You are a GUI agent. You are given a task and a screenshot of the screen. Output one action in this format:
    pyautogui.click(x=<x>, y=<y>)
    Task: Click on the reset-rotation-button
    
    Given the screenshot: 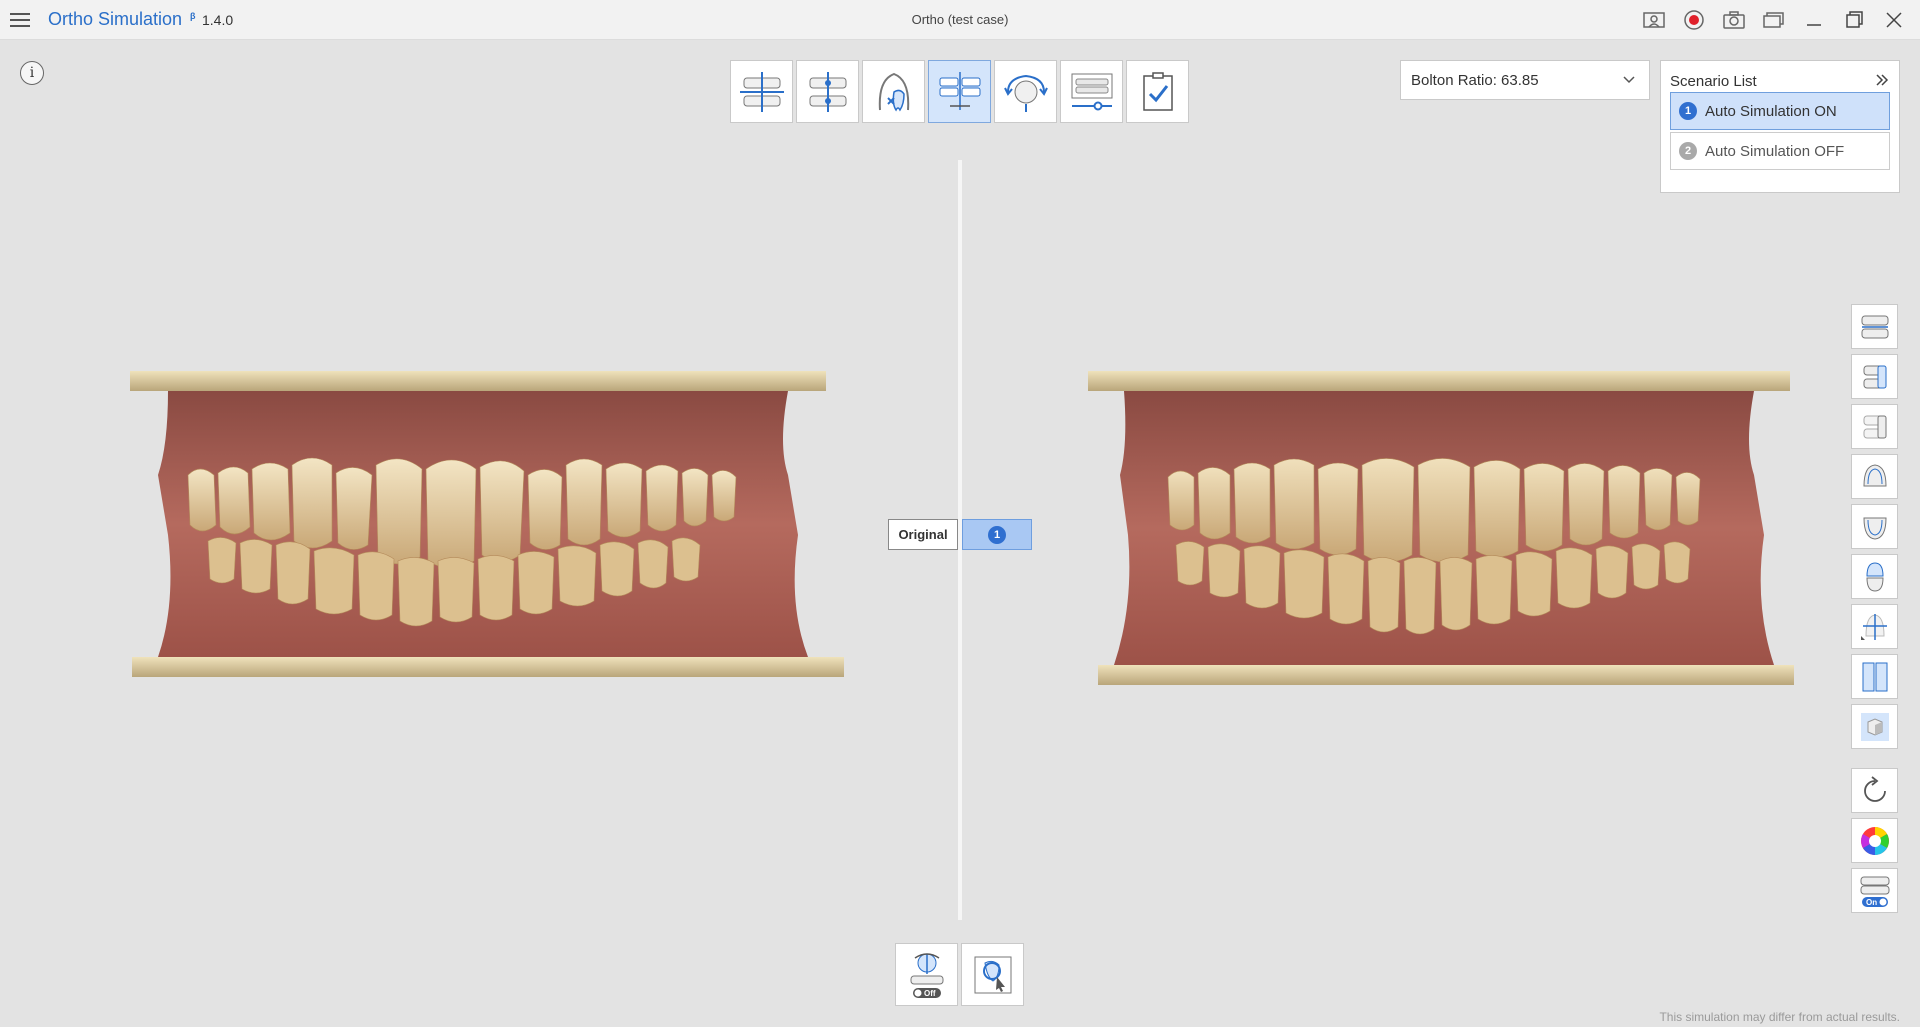 What is the action you would take?
    pyautogui.click(x=1874, y=790)
    